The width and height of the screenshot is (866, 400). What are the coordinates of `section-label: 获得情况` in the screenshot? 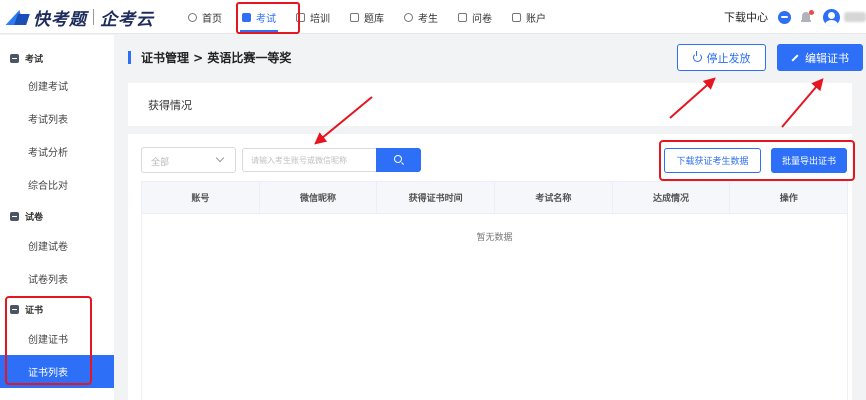 It's located at (170, 105).